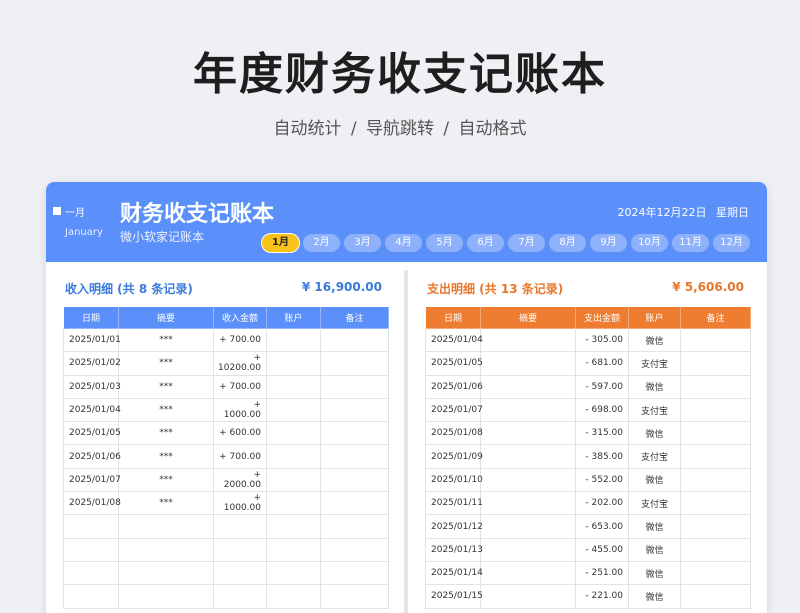 Image resolution: width=800 pixels, height=613 pixels. What do you see at coordinates (602, 433) in the screenshot?
I see `expense-cell: - 315.00` at bounding box center [602, 433].